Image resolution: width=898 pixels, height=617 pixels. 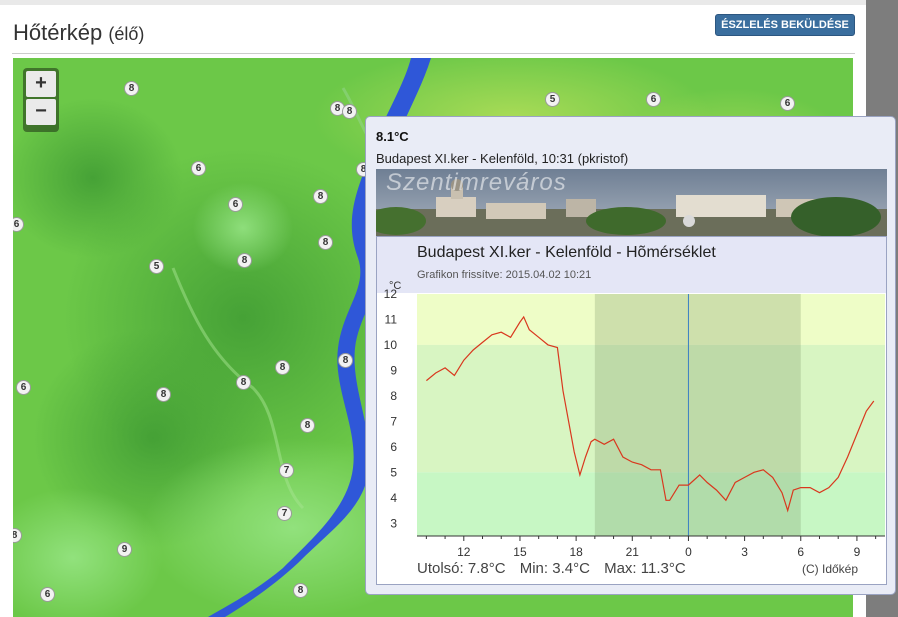 I want to click on y-tick-label: 5, so click(x=393, y=472).